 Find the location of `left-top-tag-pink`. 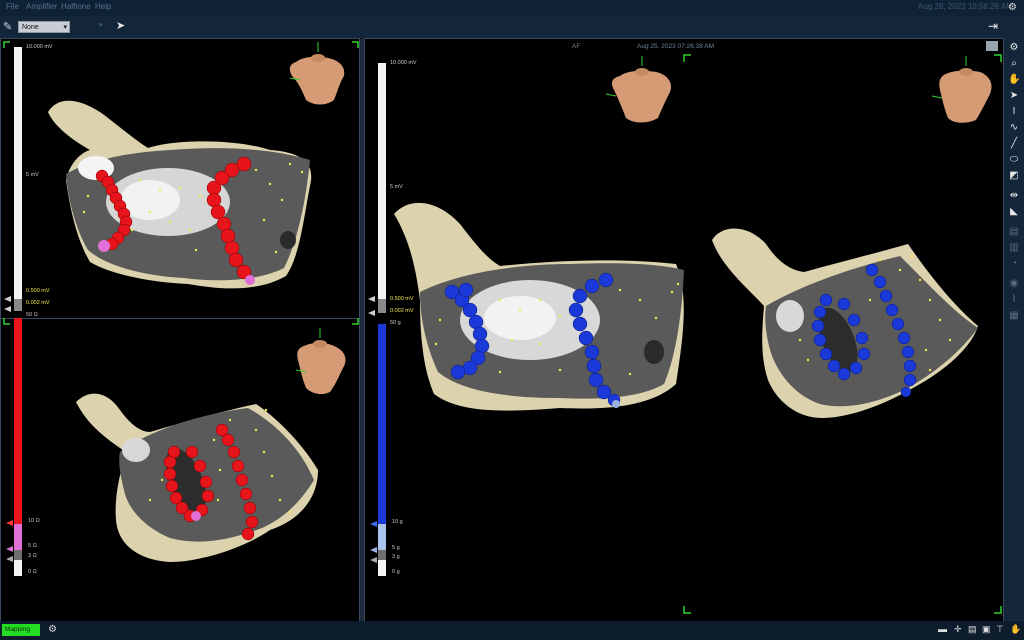

left-top-tag-pink is located at coordinates (104, 246).